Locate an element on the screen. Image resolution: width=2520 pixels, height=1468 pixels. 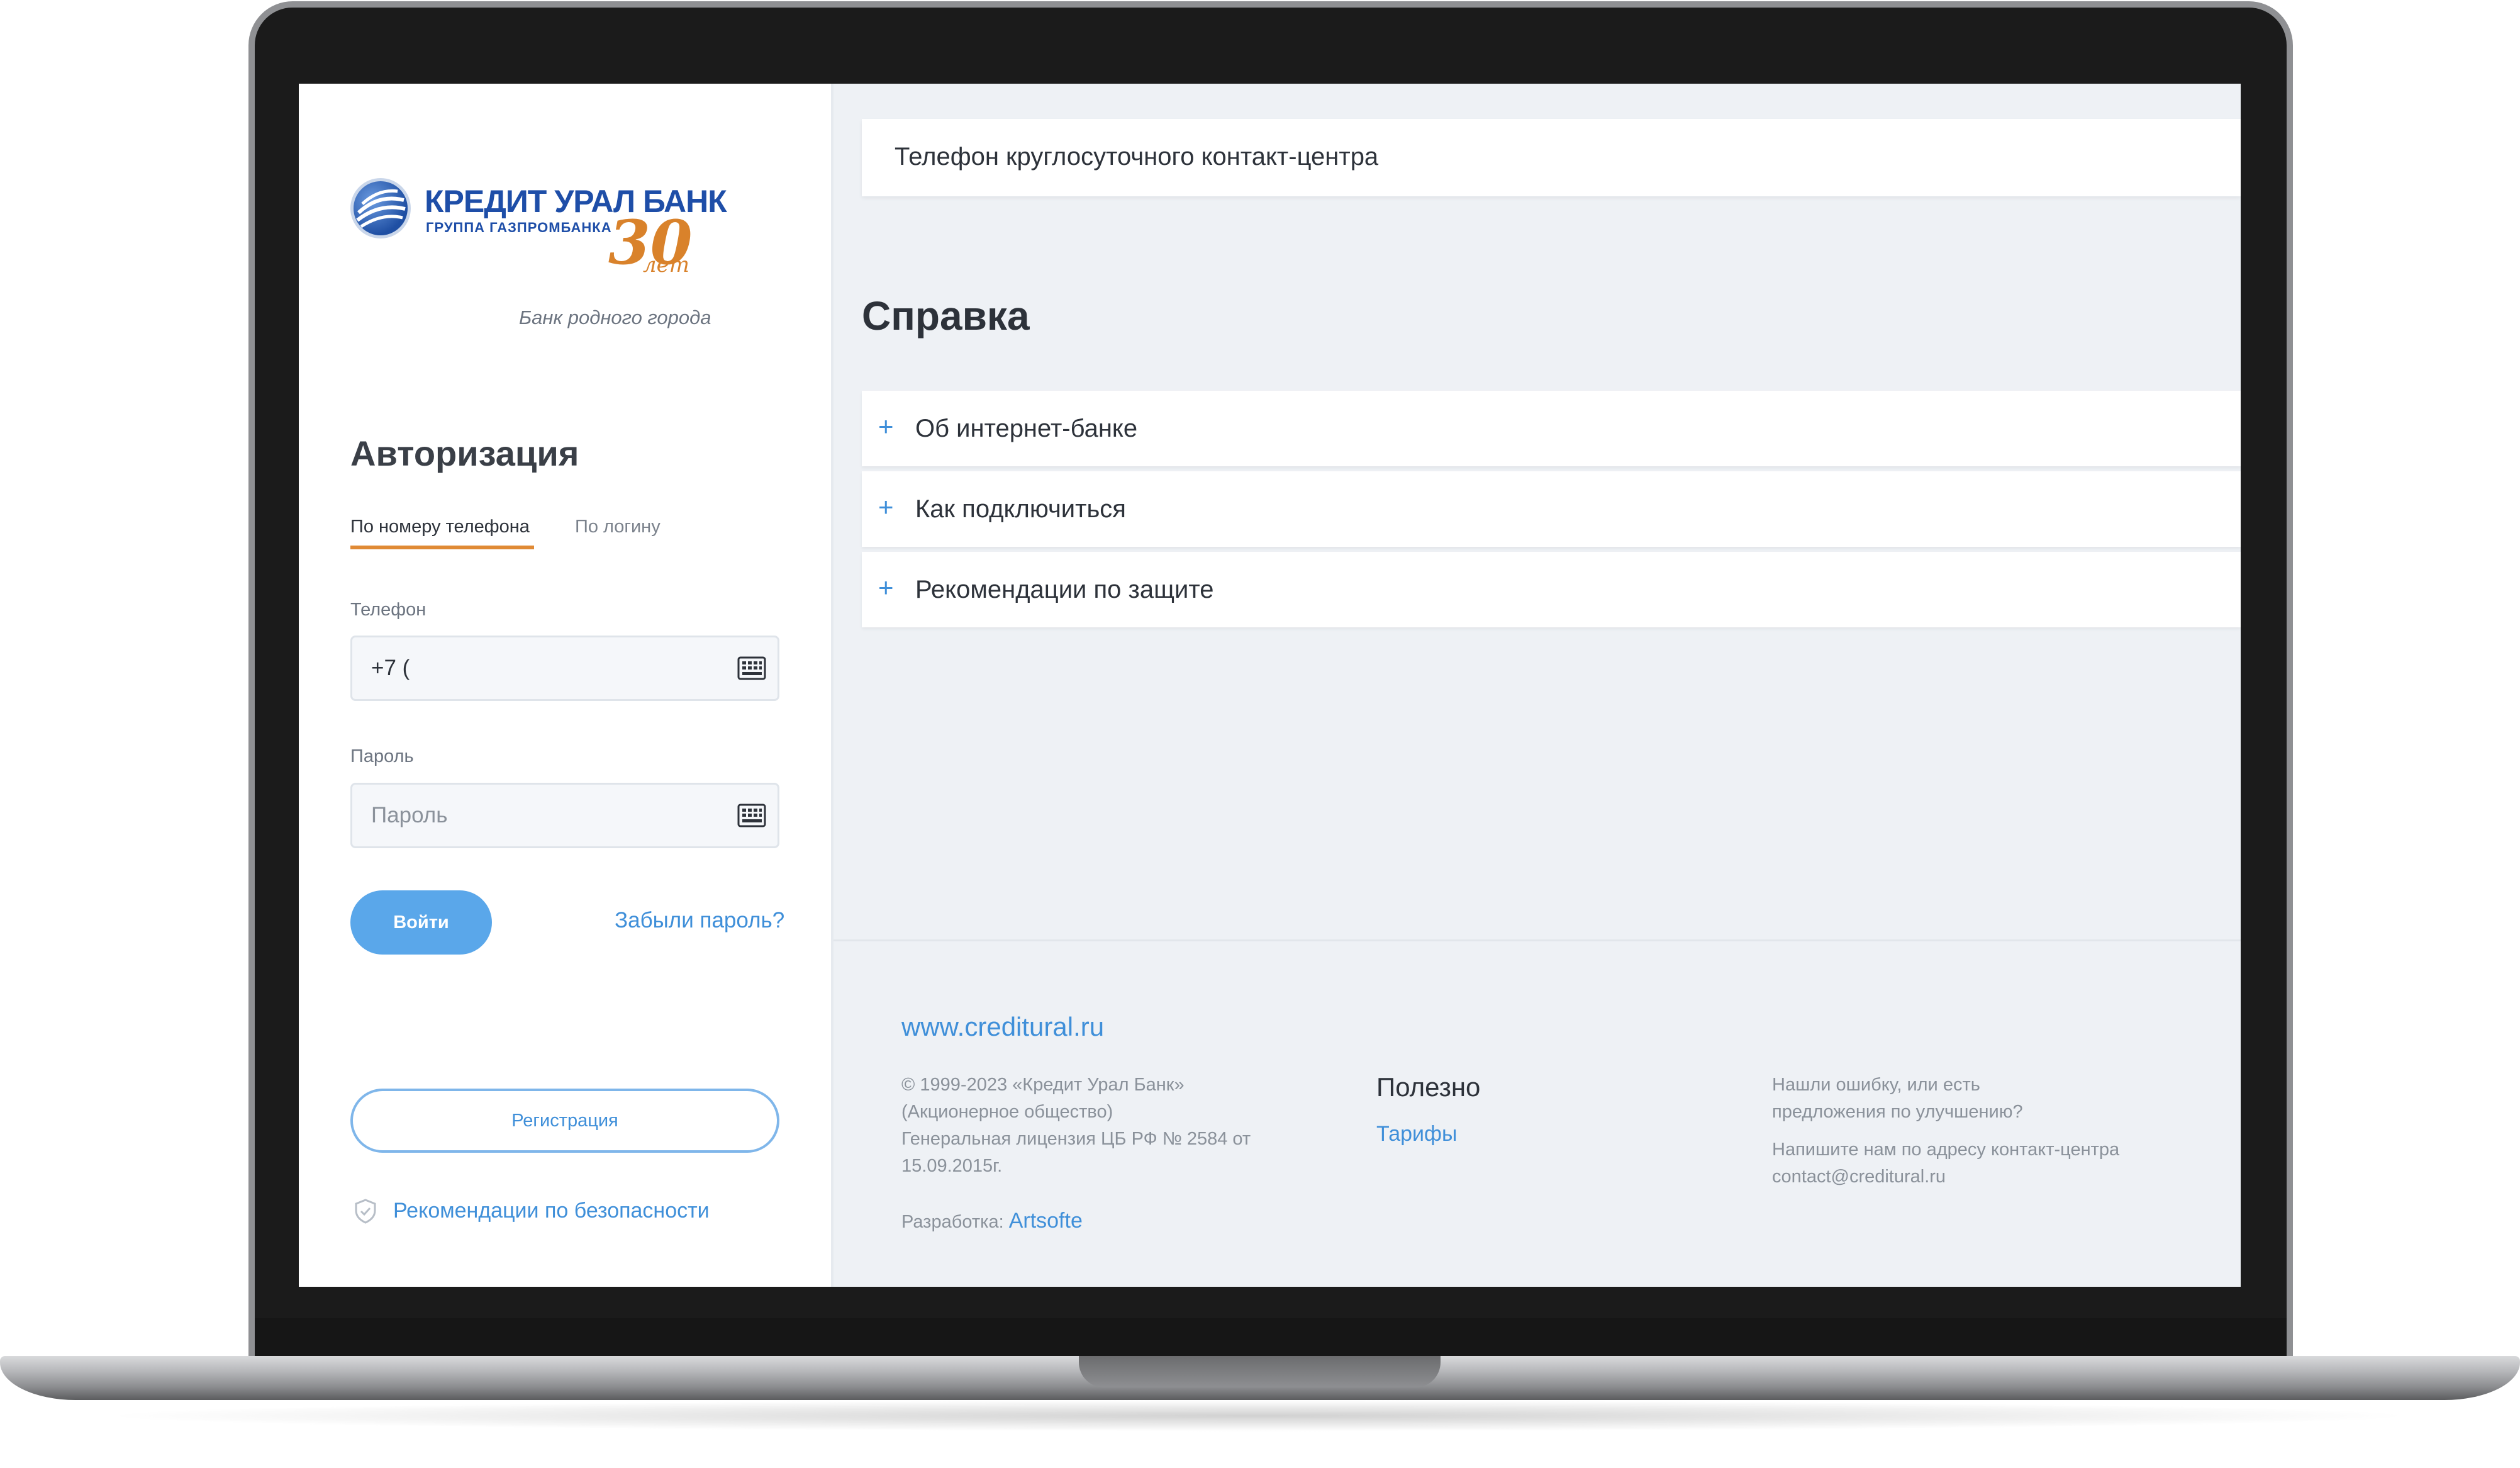
phone-label: Телефон is located at coordinates (388, 610).